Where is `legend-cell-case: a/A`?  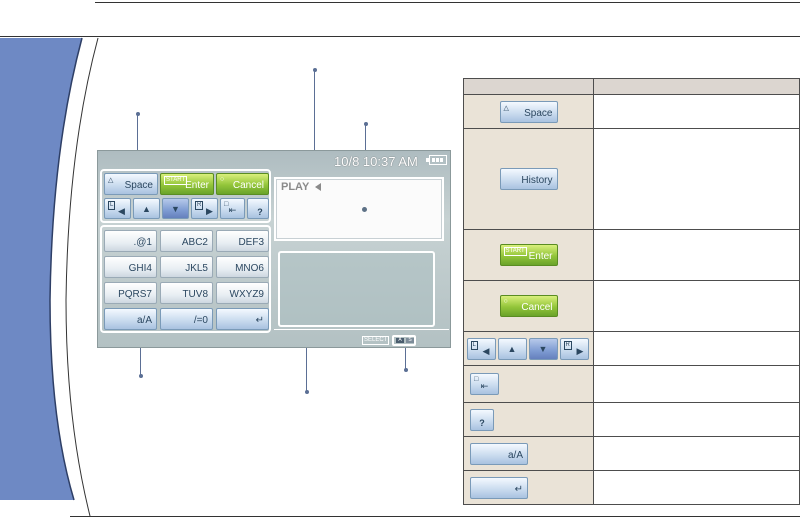 legend-cell-case: a/A is located at coordinates (528, 453).